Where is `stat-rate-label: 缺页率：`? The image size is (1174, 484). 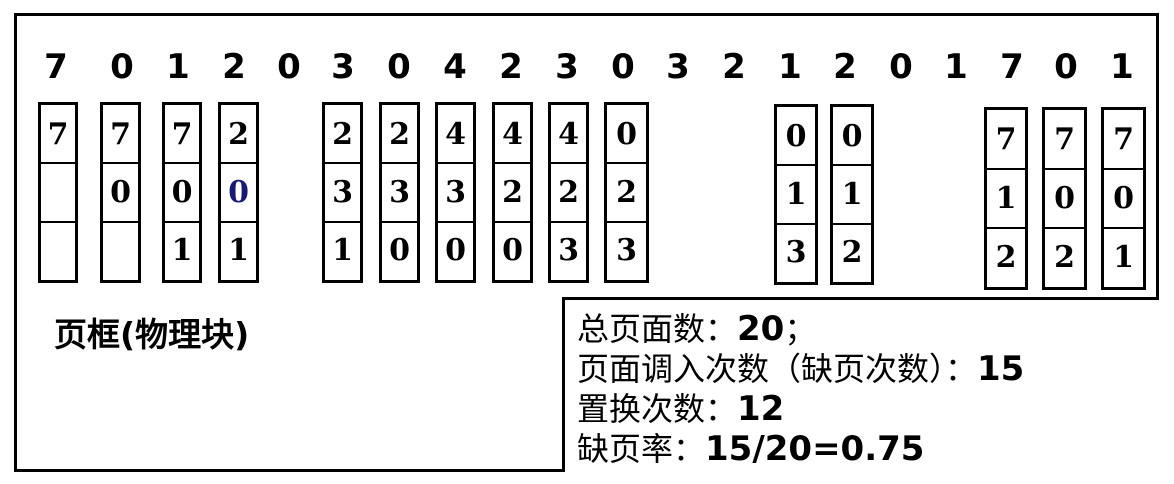
stat-rate-label: 缺页率： is located at coordinates (641, 449).